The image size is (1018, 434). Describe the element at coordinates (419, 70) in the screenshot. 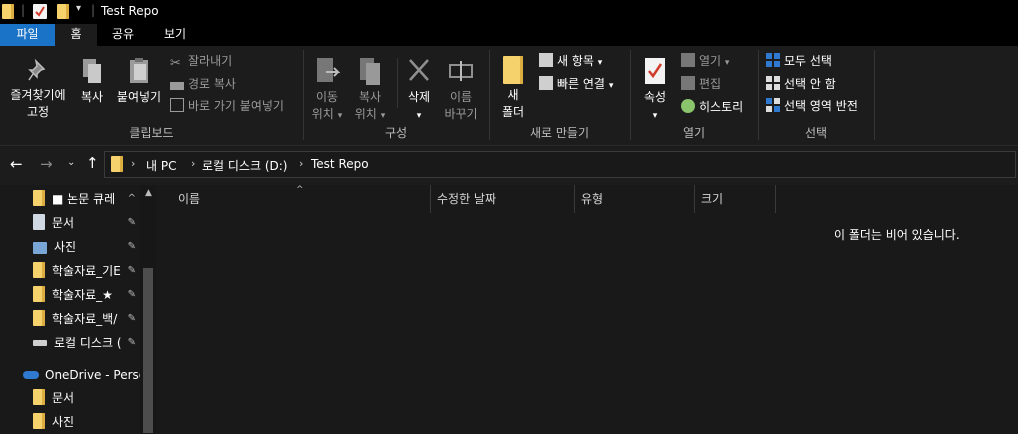

I see `delete-x-icon` at that location.